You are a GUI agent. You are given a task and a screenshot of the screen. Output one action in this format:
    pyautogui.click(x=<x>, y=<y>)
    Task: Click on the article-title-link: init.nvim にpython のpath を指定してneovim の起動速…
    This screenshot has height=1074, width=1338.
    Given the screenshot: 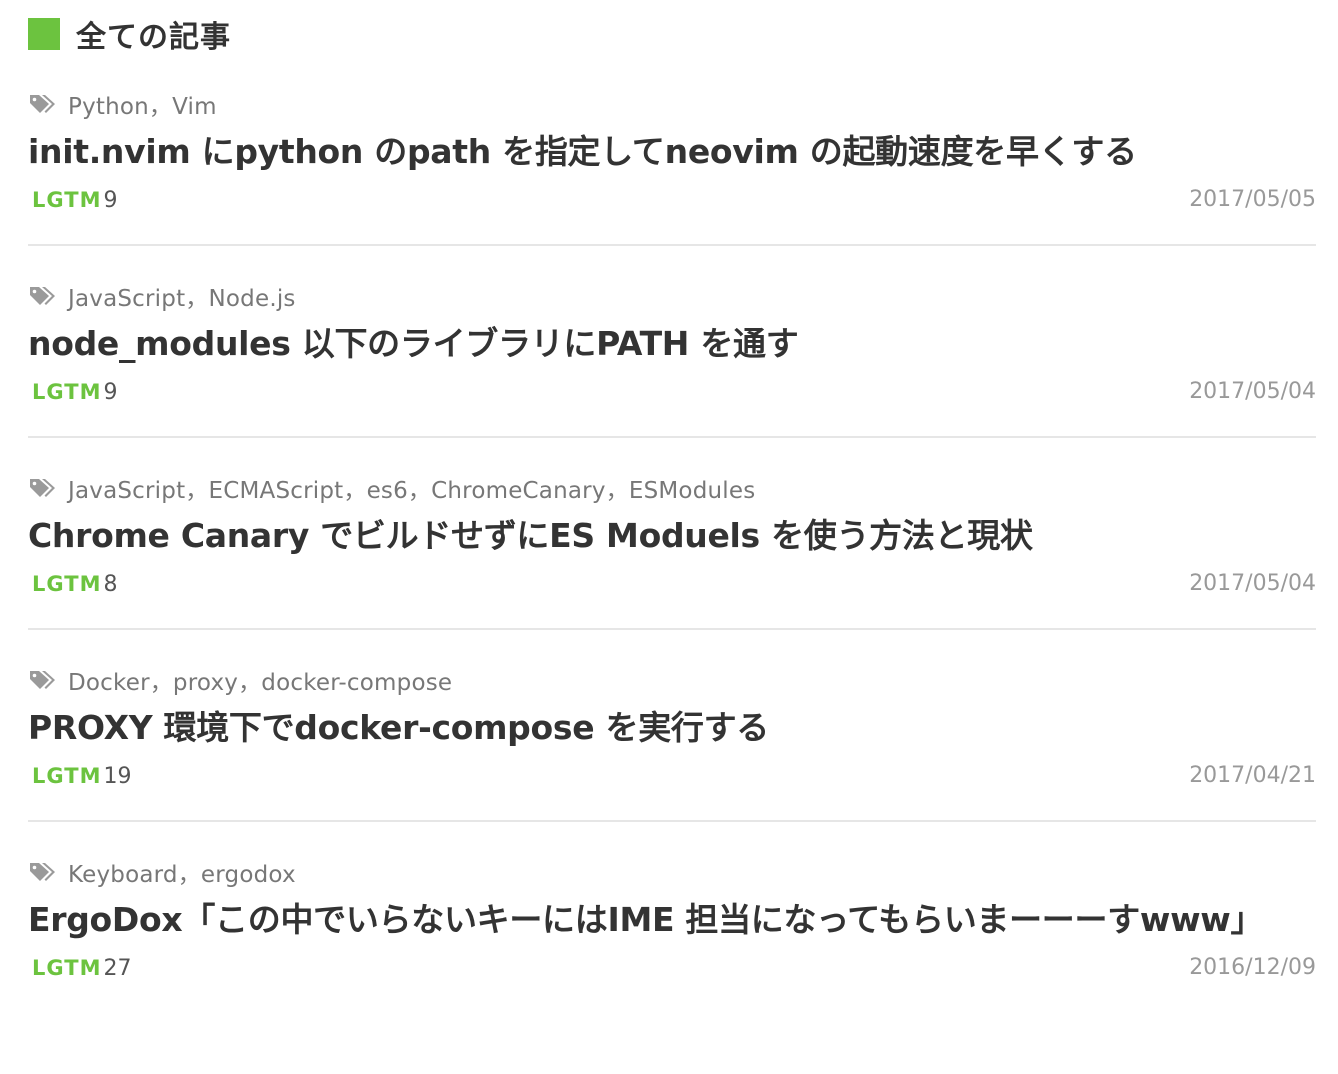 What is the action you would take?
    pyautogui.click(x=672, y=152)
    